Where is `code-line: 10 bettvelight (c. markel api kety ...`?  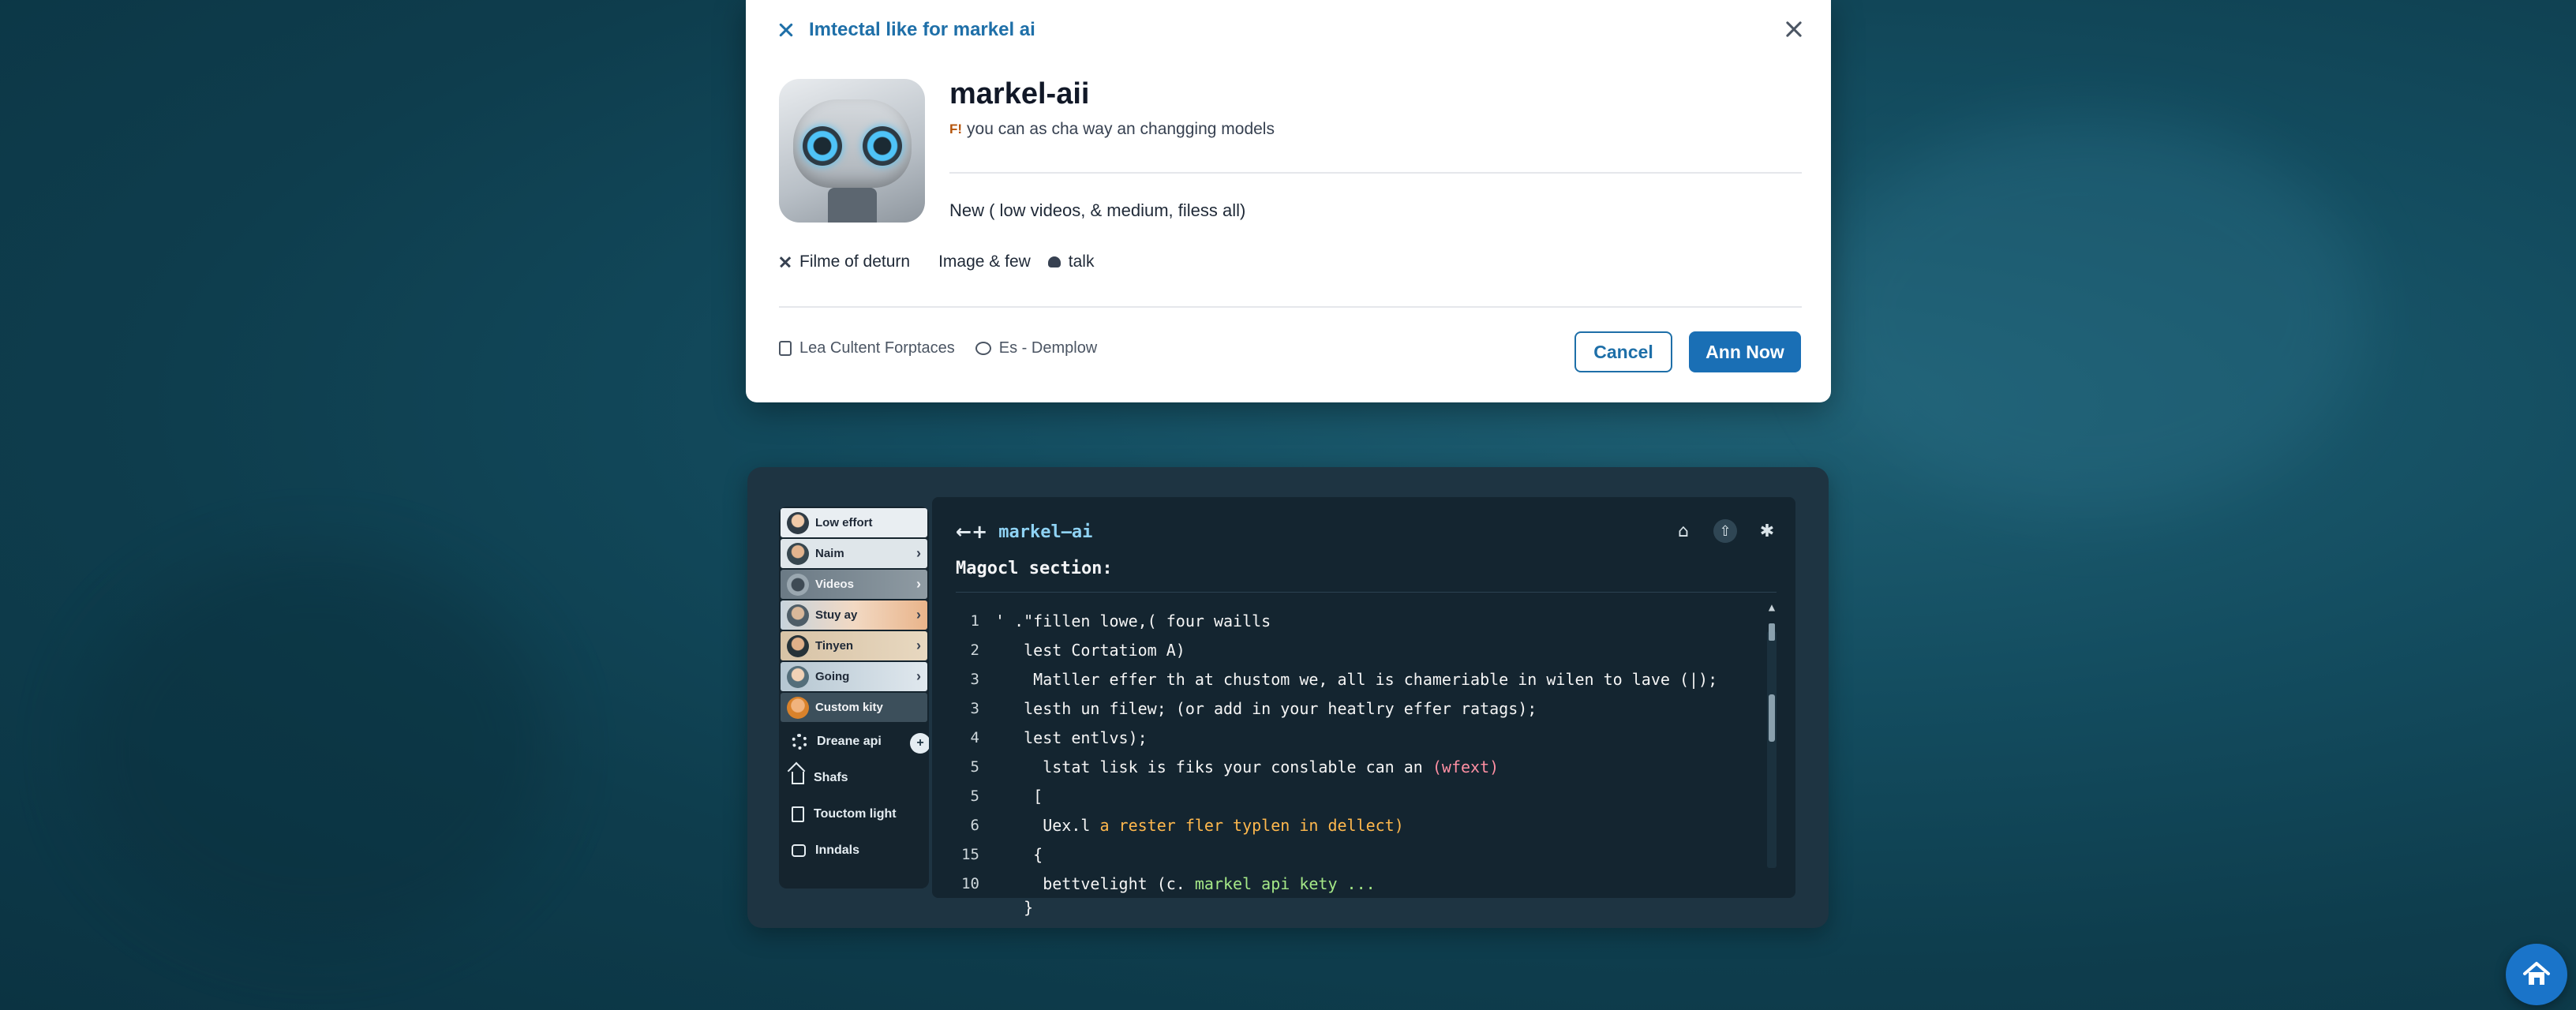 code-line: 10 bettvelight (c. markel api kety ... is located at coordinates (1352, 883).